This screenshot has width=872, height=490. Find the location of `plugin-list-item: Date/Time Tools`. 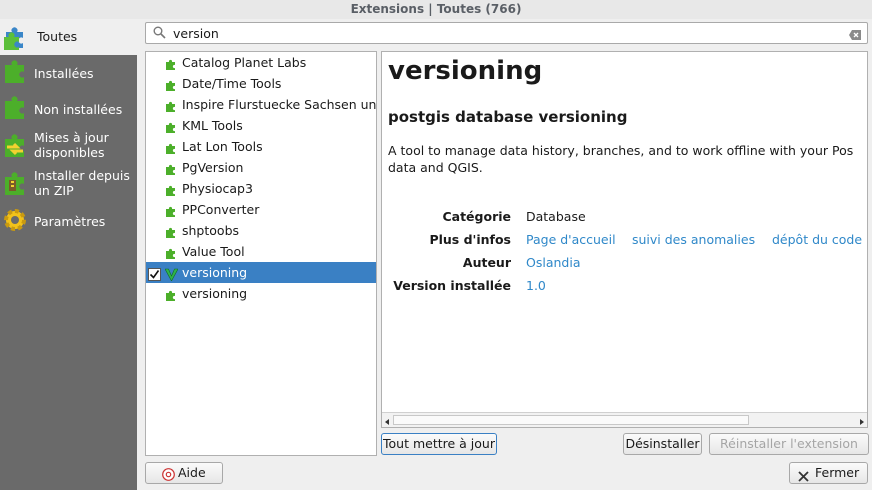

plugin-list-item: Date/Time Tools is located at coordinates (261, 83).